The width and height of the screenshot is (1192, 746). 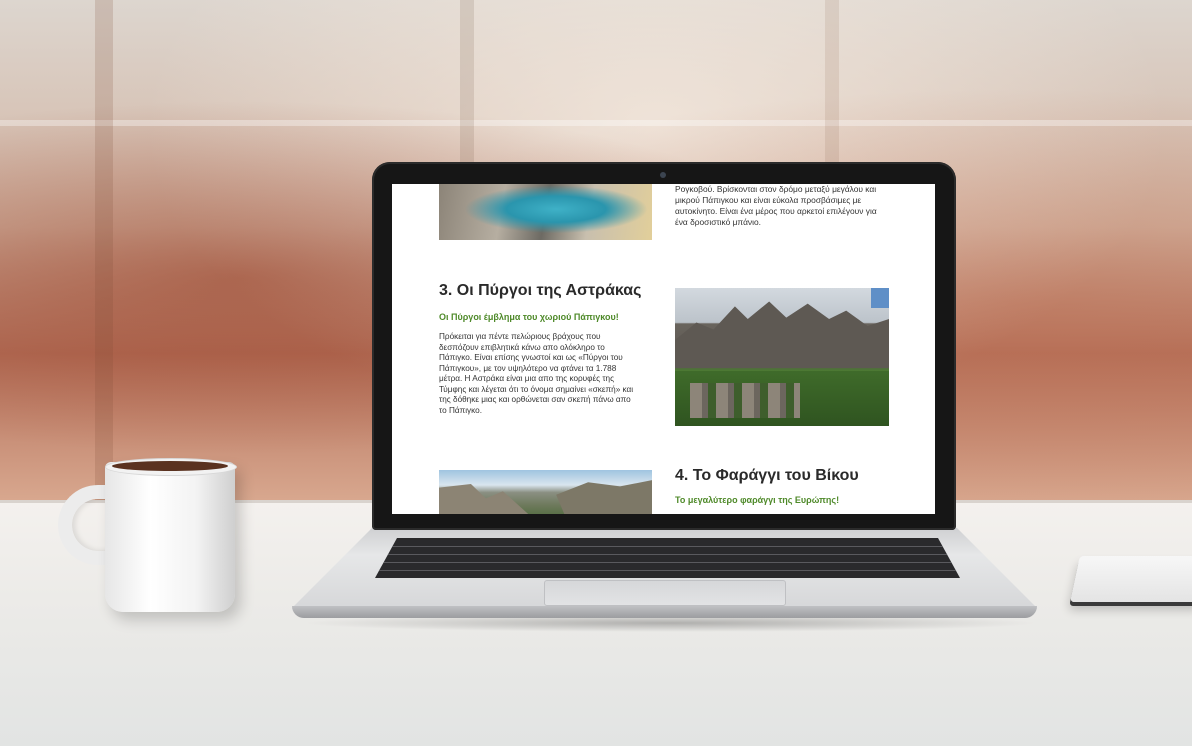 I want to click on section-title: 4. Το Φαράγγι του Βίκου, so click(x=767, y=475).